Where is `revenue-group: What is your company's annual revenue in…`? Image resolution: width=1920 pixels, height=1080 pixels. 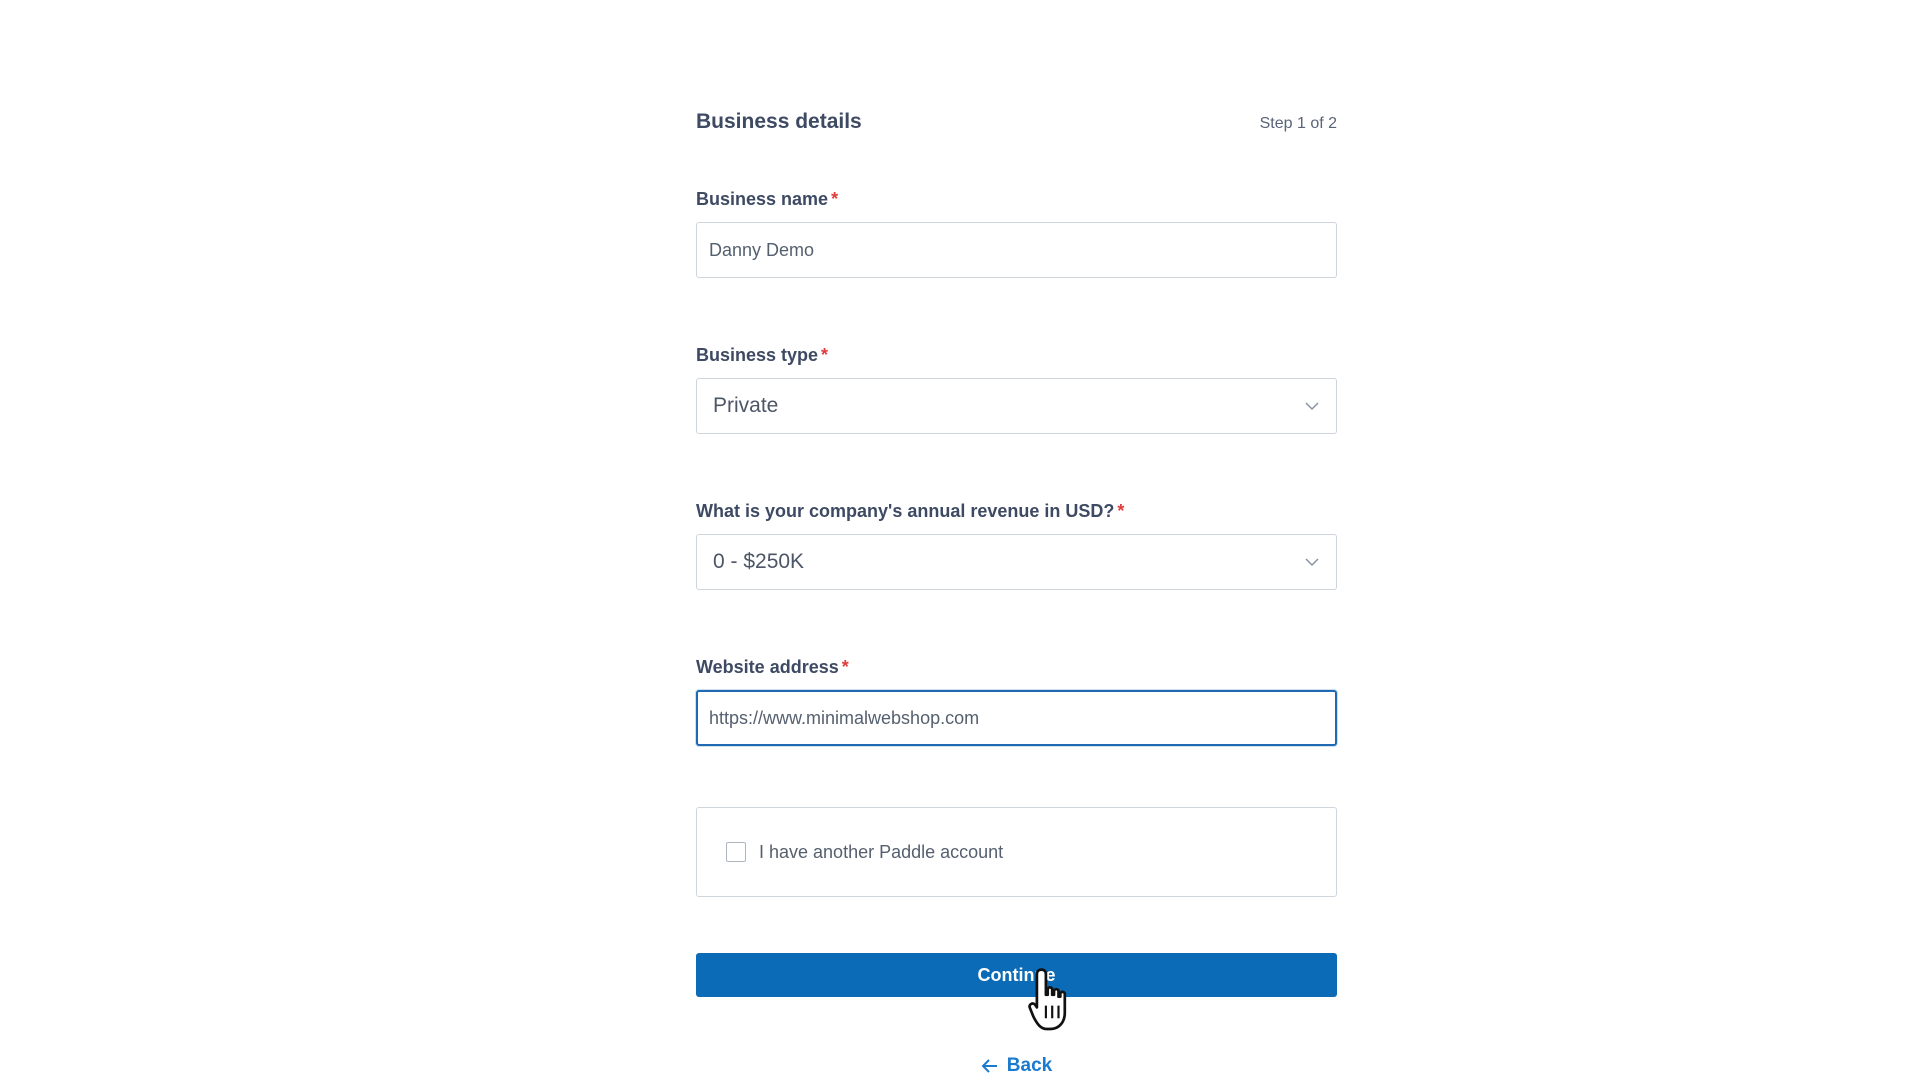
revenue-group: What is your company's annual revenue in… is located at coordinates (1016, 545).